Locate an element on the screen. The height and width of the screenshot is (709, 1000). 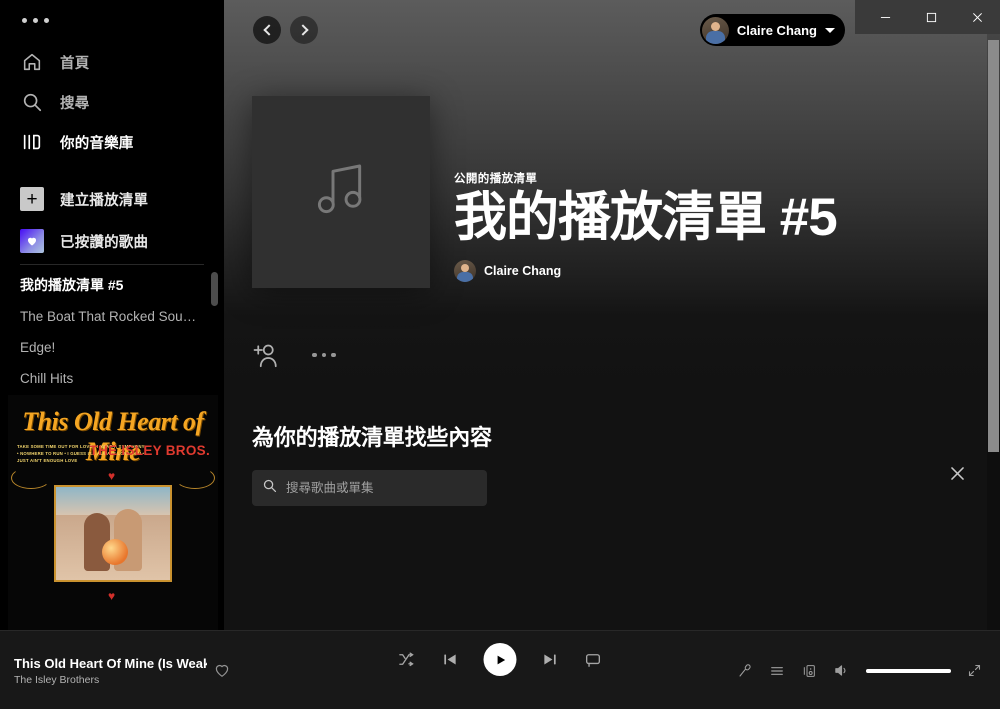
close-button is located at coordinates (977, 17).